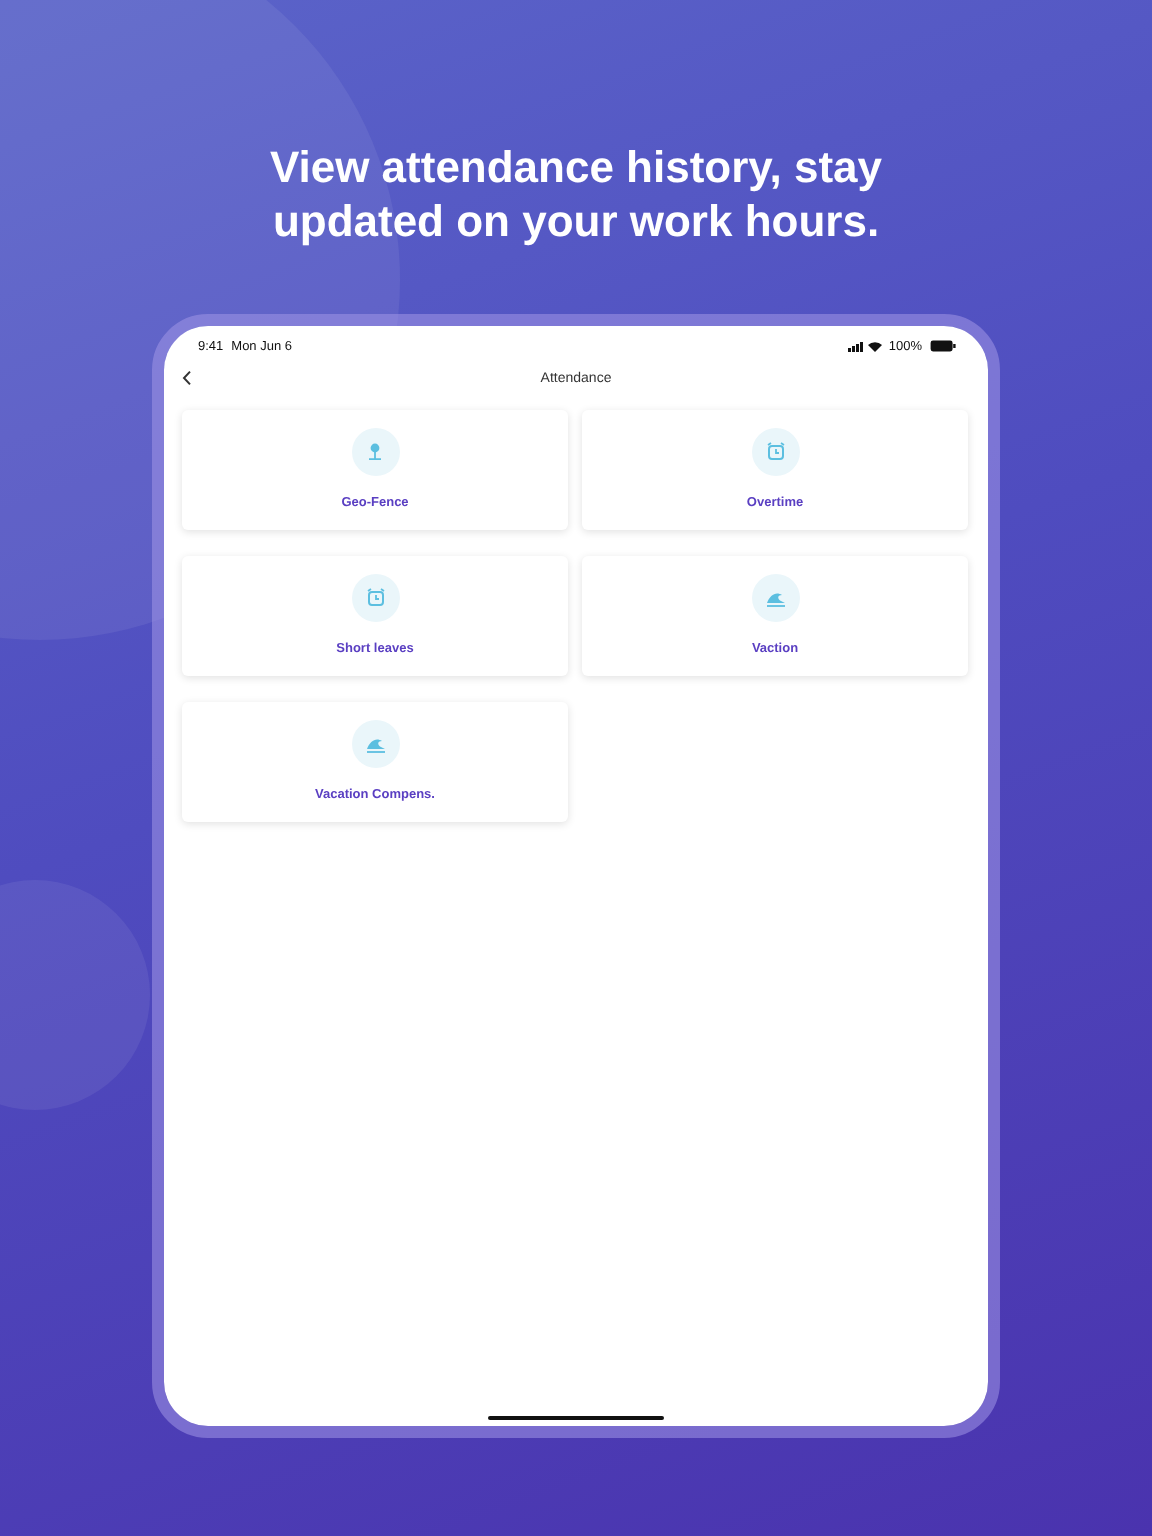  Describe the element at coordinates (375, 452) in the screenshot. I see `pin-icon` at that location.